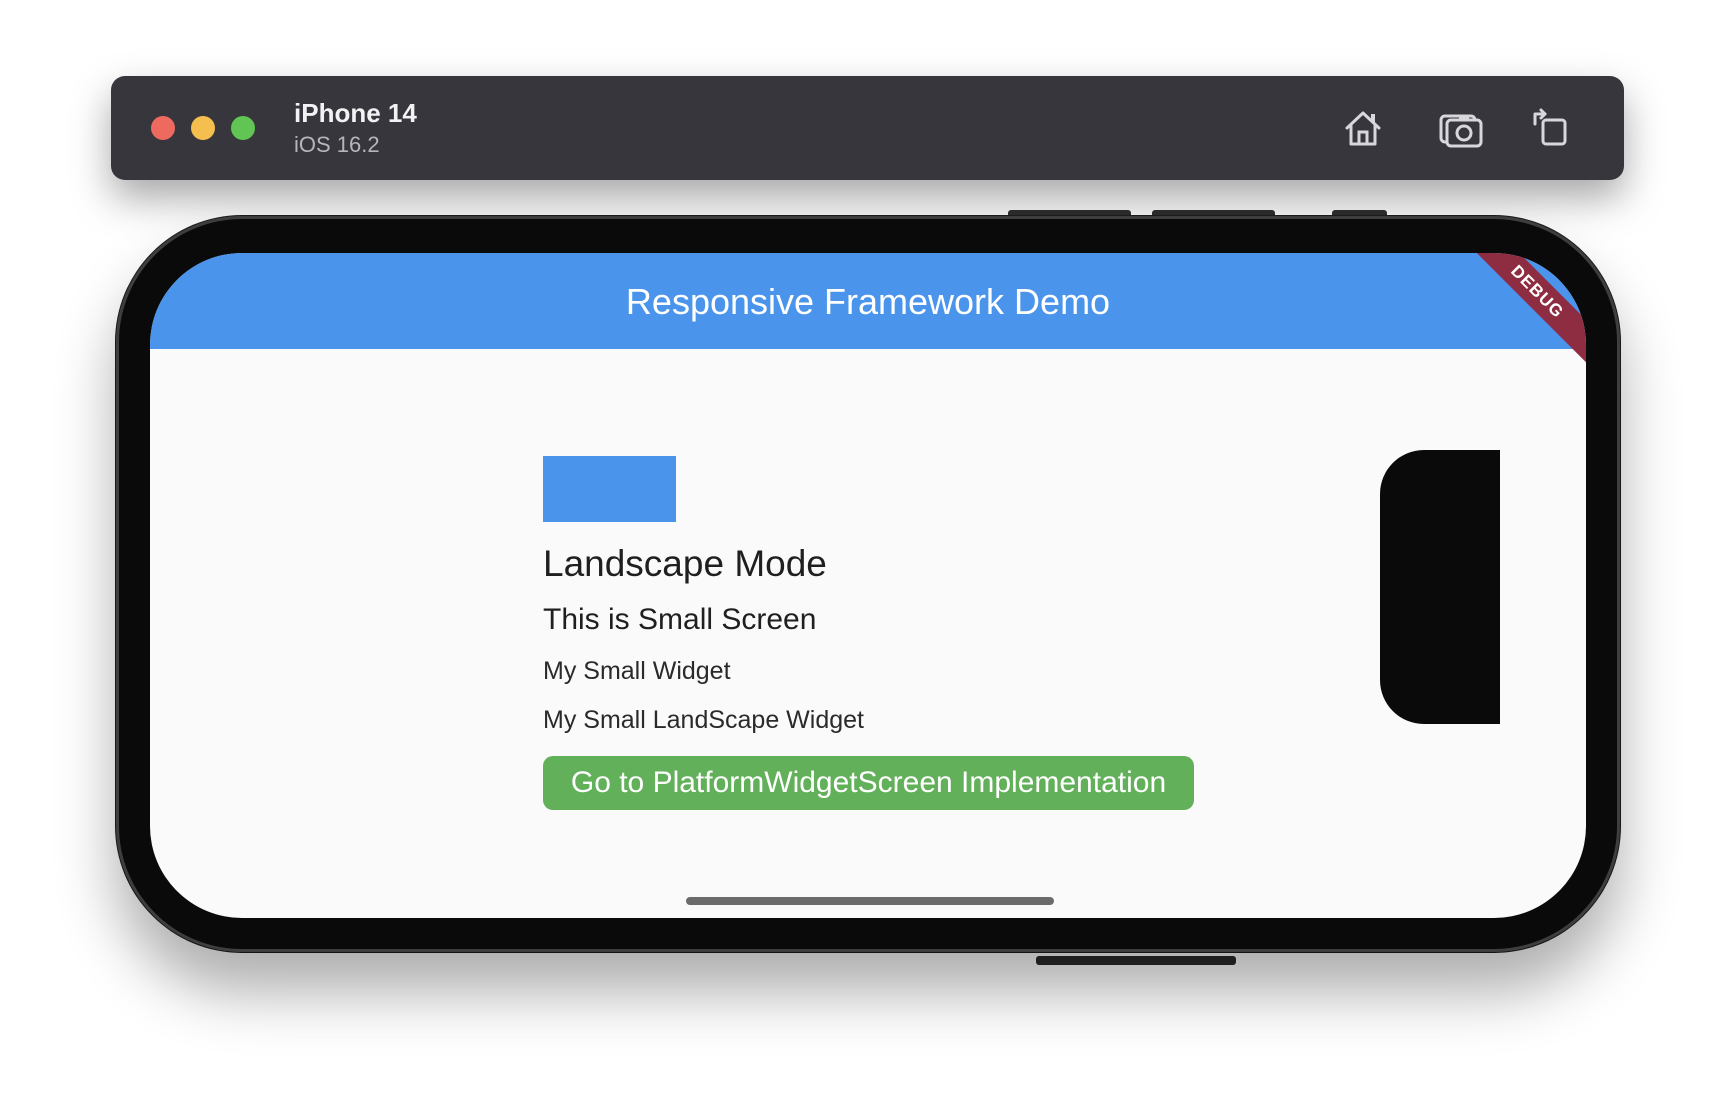 The height and width of the screenshot is (1118, 1736). I want to click on rotate-icon, so click(1550, 127).